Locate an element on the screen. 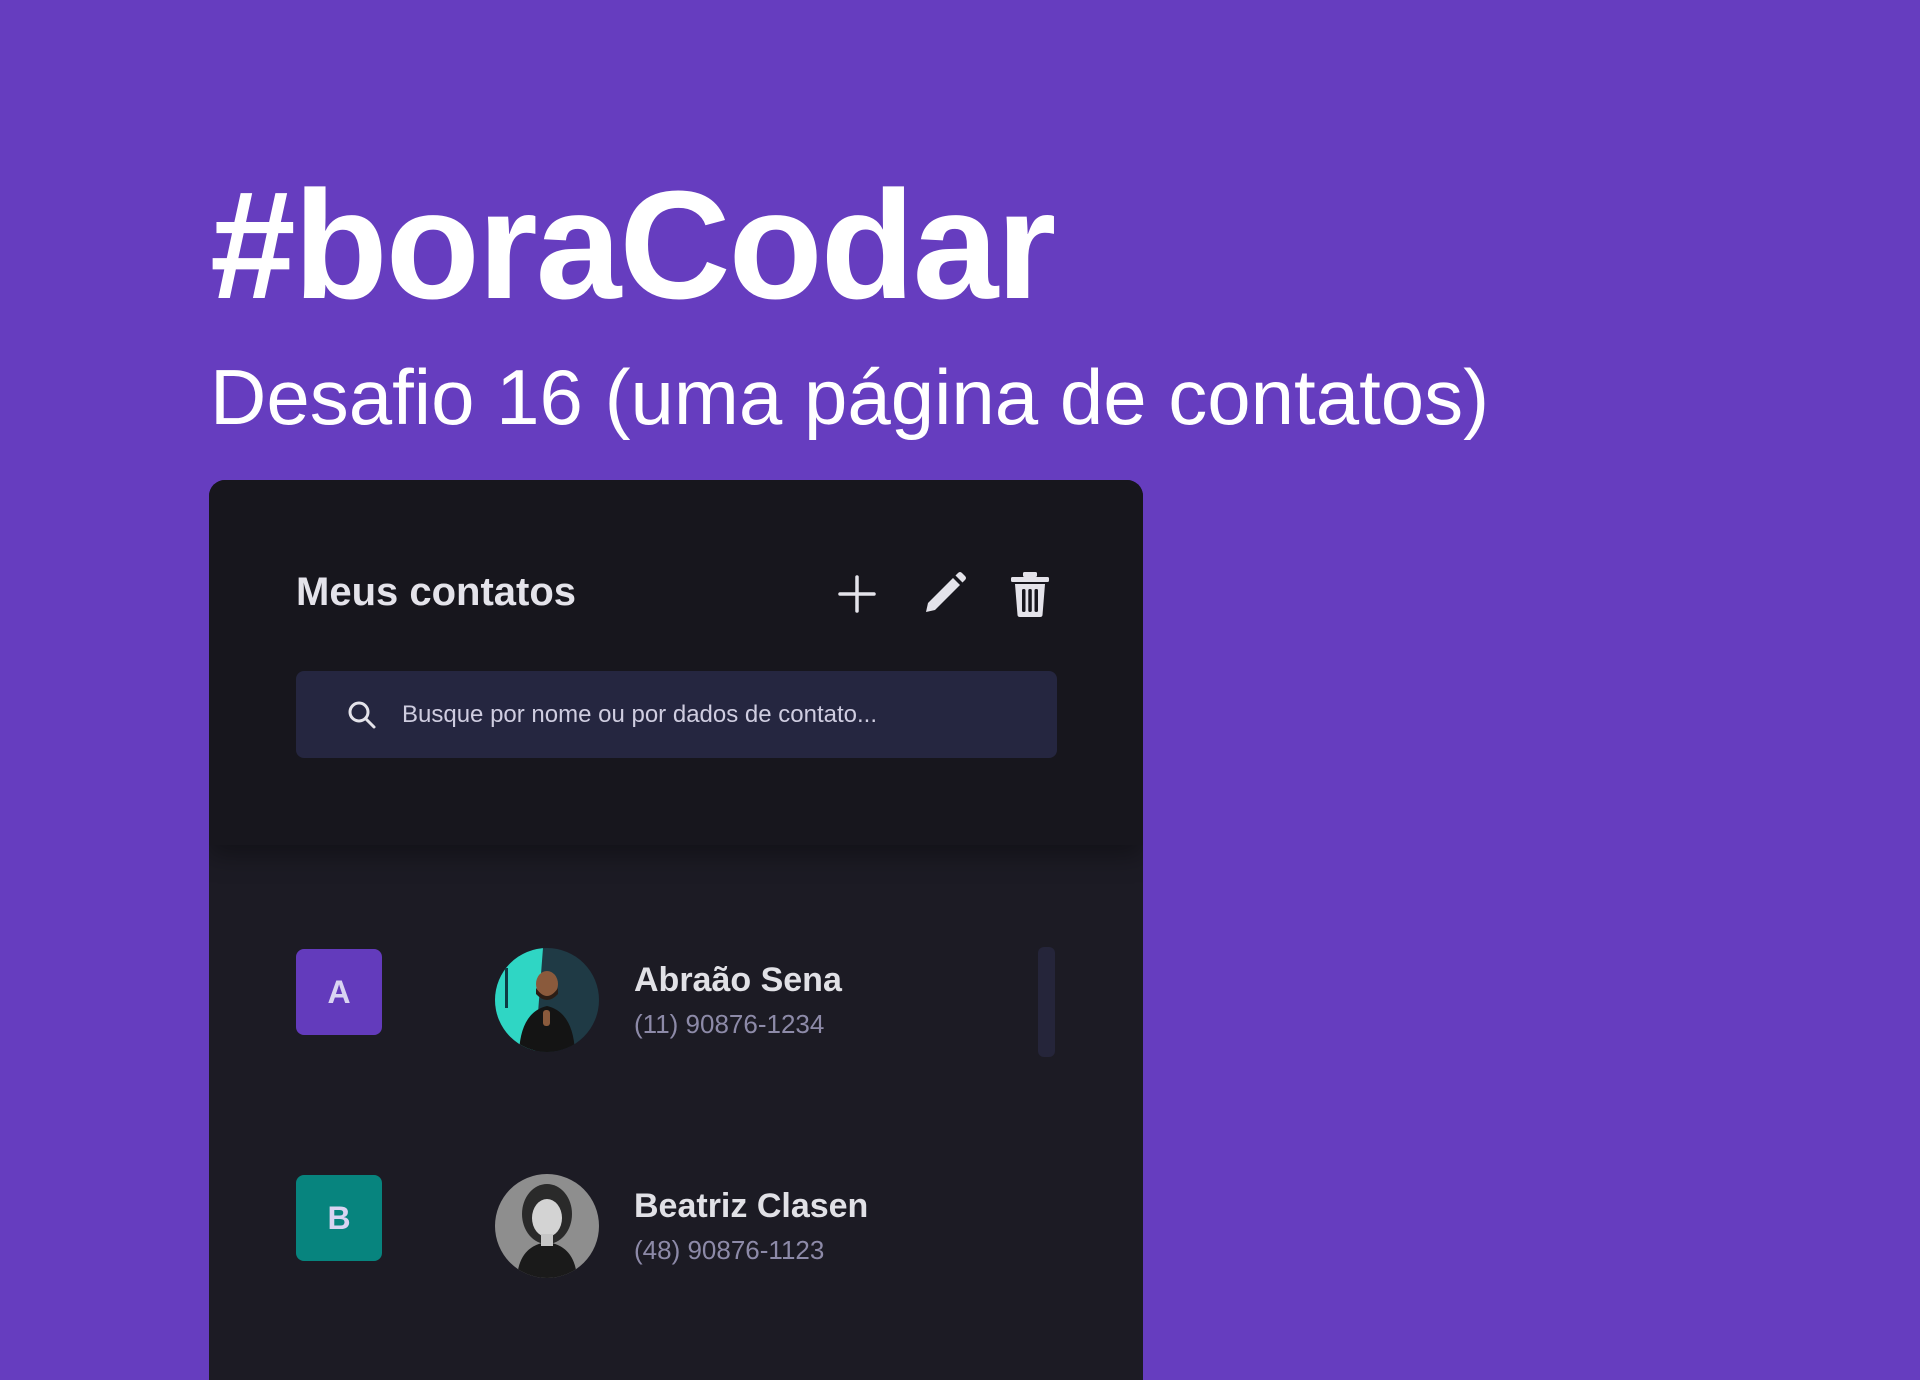 This screenshot has width=1920, height=1380. group-letter-badge: B is located at coordinates (339, 1218).